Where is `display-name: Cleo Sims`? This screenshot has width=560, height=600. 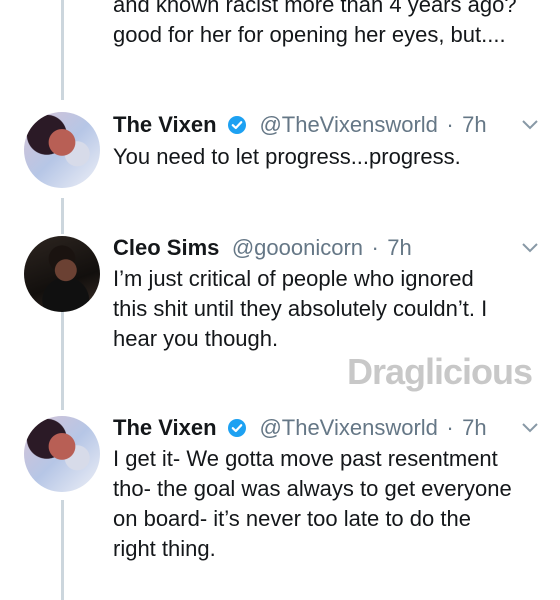 display-name: Cleo Sims is located at coordinates (166, 247).